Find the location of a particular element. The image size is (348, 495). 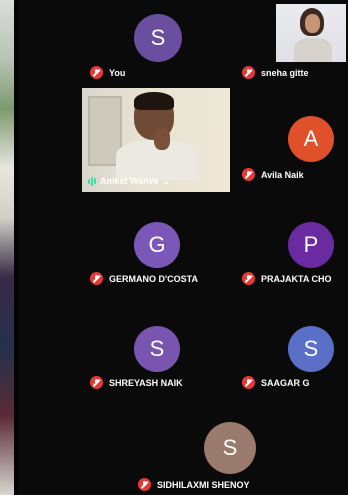

participant-label: SIDHILAXMI SHENOY is located at coordinates (194, 484).